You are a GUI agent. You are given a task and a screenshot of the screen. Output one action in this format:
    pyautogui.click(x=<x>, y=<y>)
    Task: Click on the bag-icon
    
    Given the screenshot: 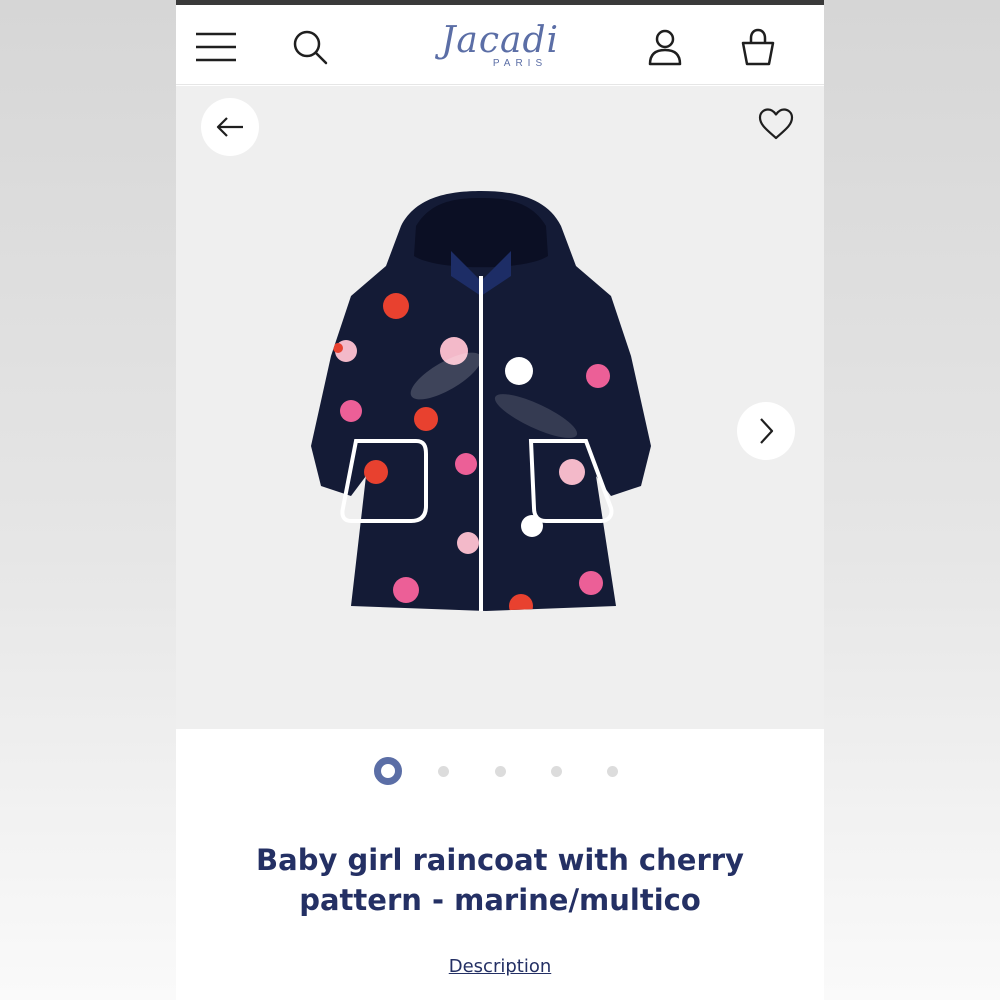 What is the action you would take?
    pyautogui.click(x=758, y=47)
    